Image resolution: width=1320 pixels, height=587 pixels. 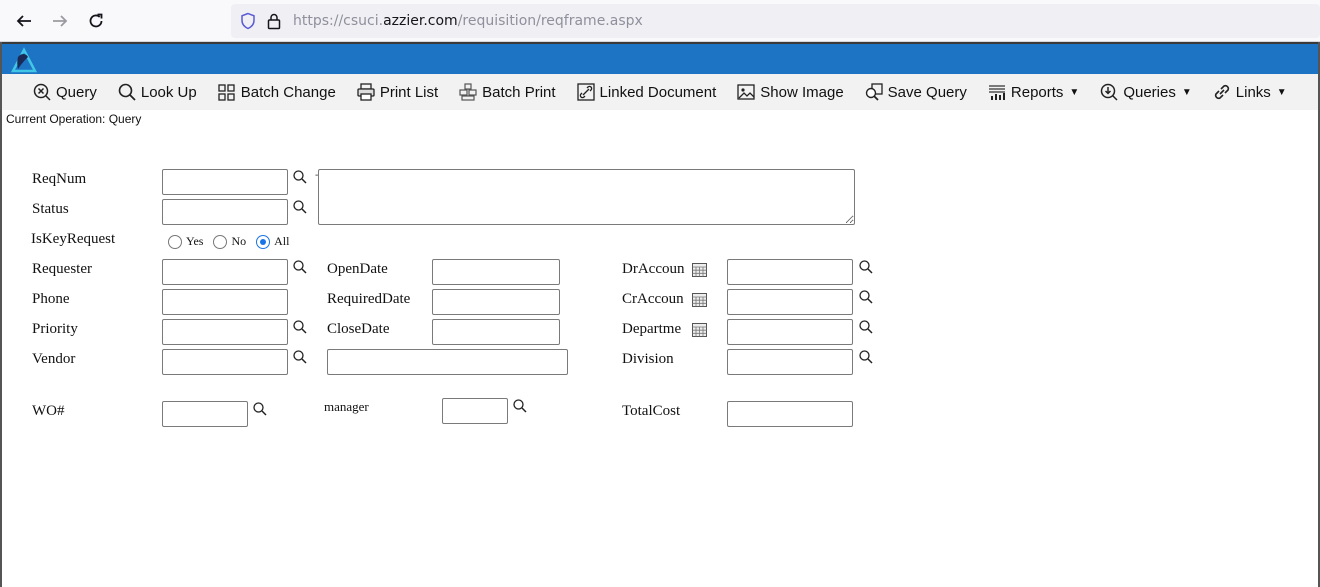 I want to click on reload-button, so click(x=96, y=21).